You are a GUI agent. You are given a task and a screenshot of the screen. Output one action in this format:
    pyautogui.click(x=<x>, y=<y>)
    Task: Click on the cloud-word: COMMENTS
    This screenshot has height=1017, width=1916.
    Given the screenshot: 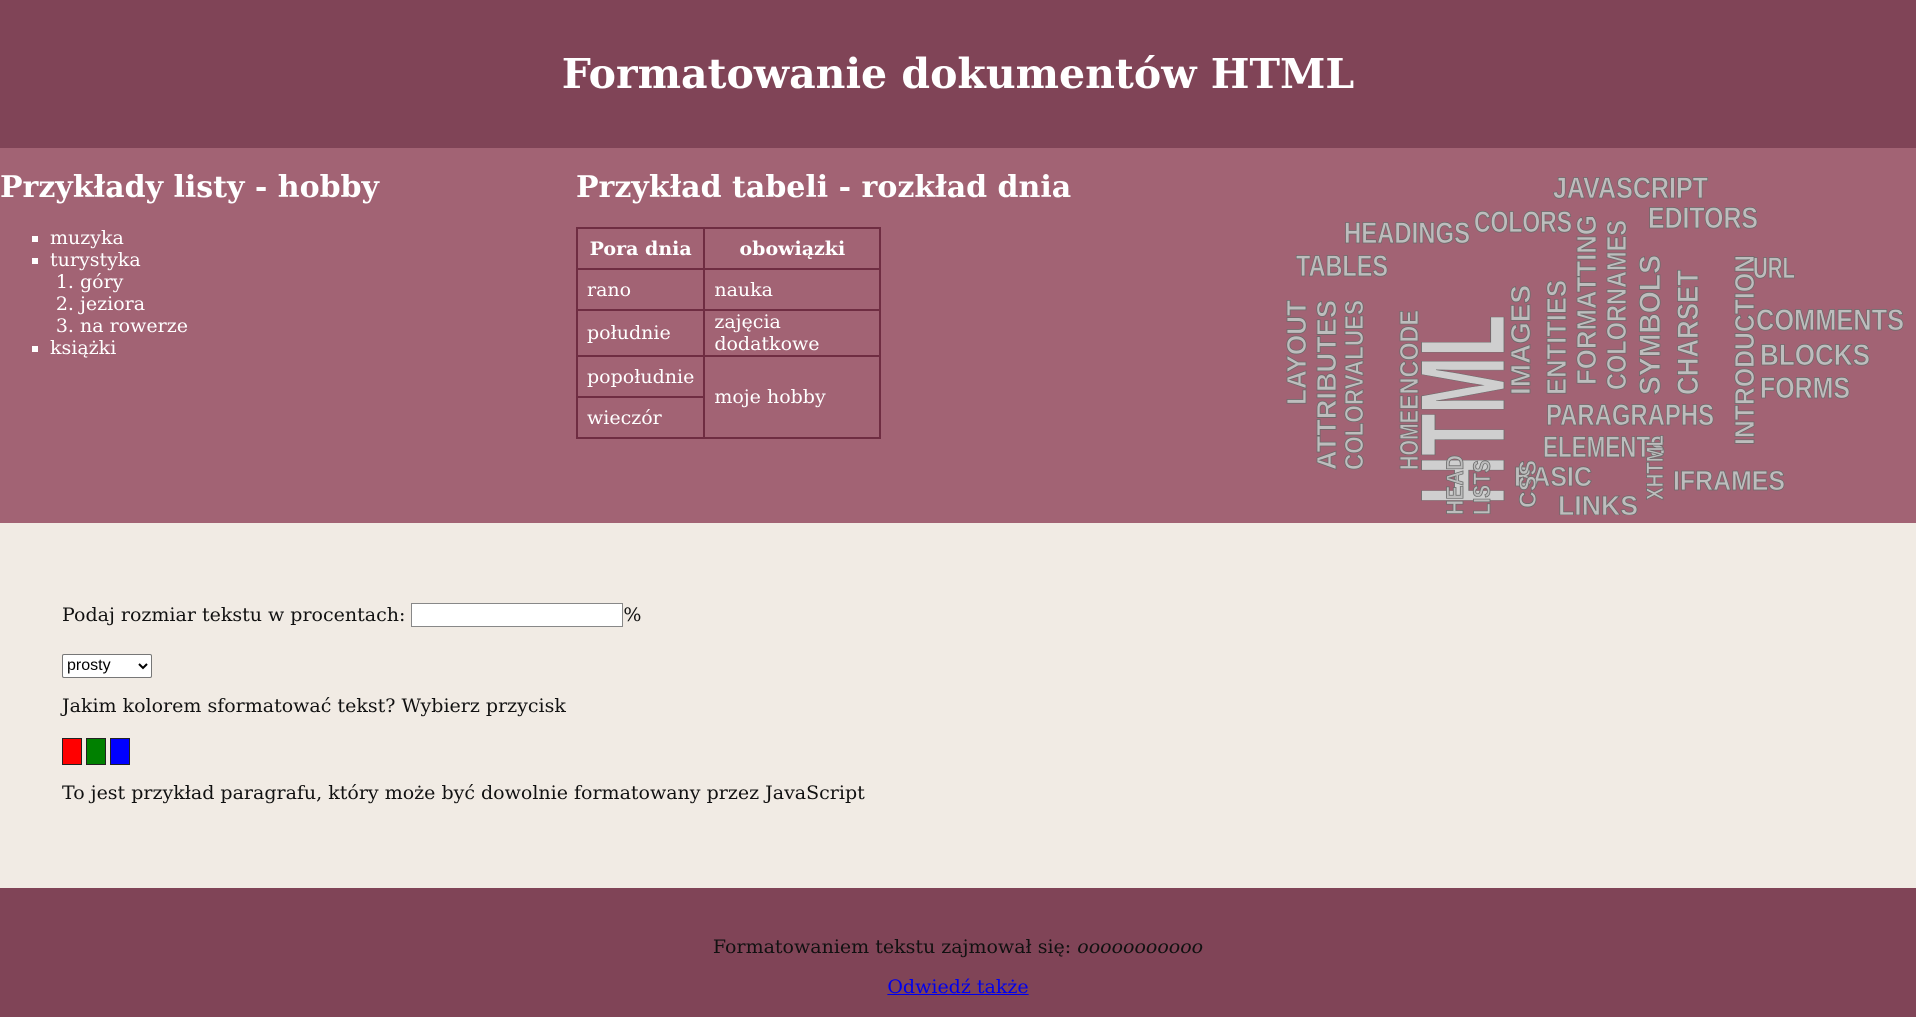 What is the action you would take?
    pyautogui.click(x=1830, y=320)
    